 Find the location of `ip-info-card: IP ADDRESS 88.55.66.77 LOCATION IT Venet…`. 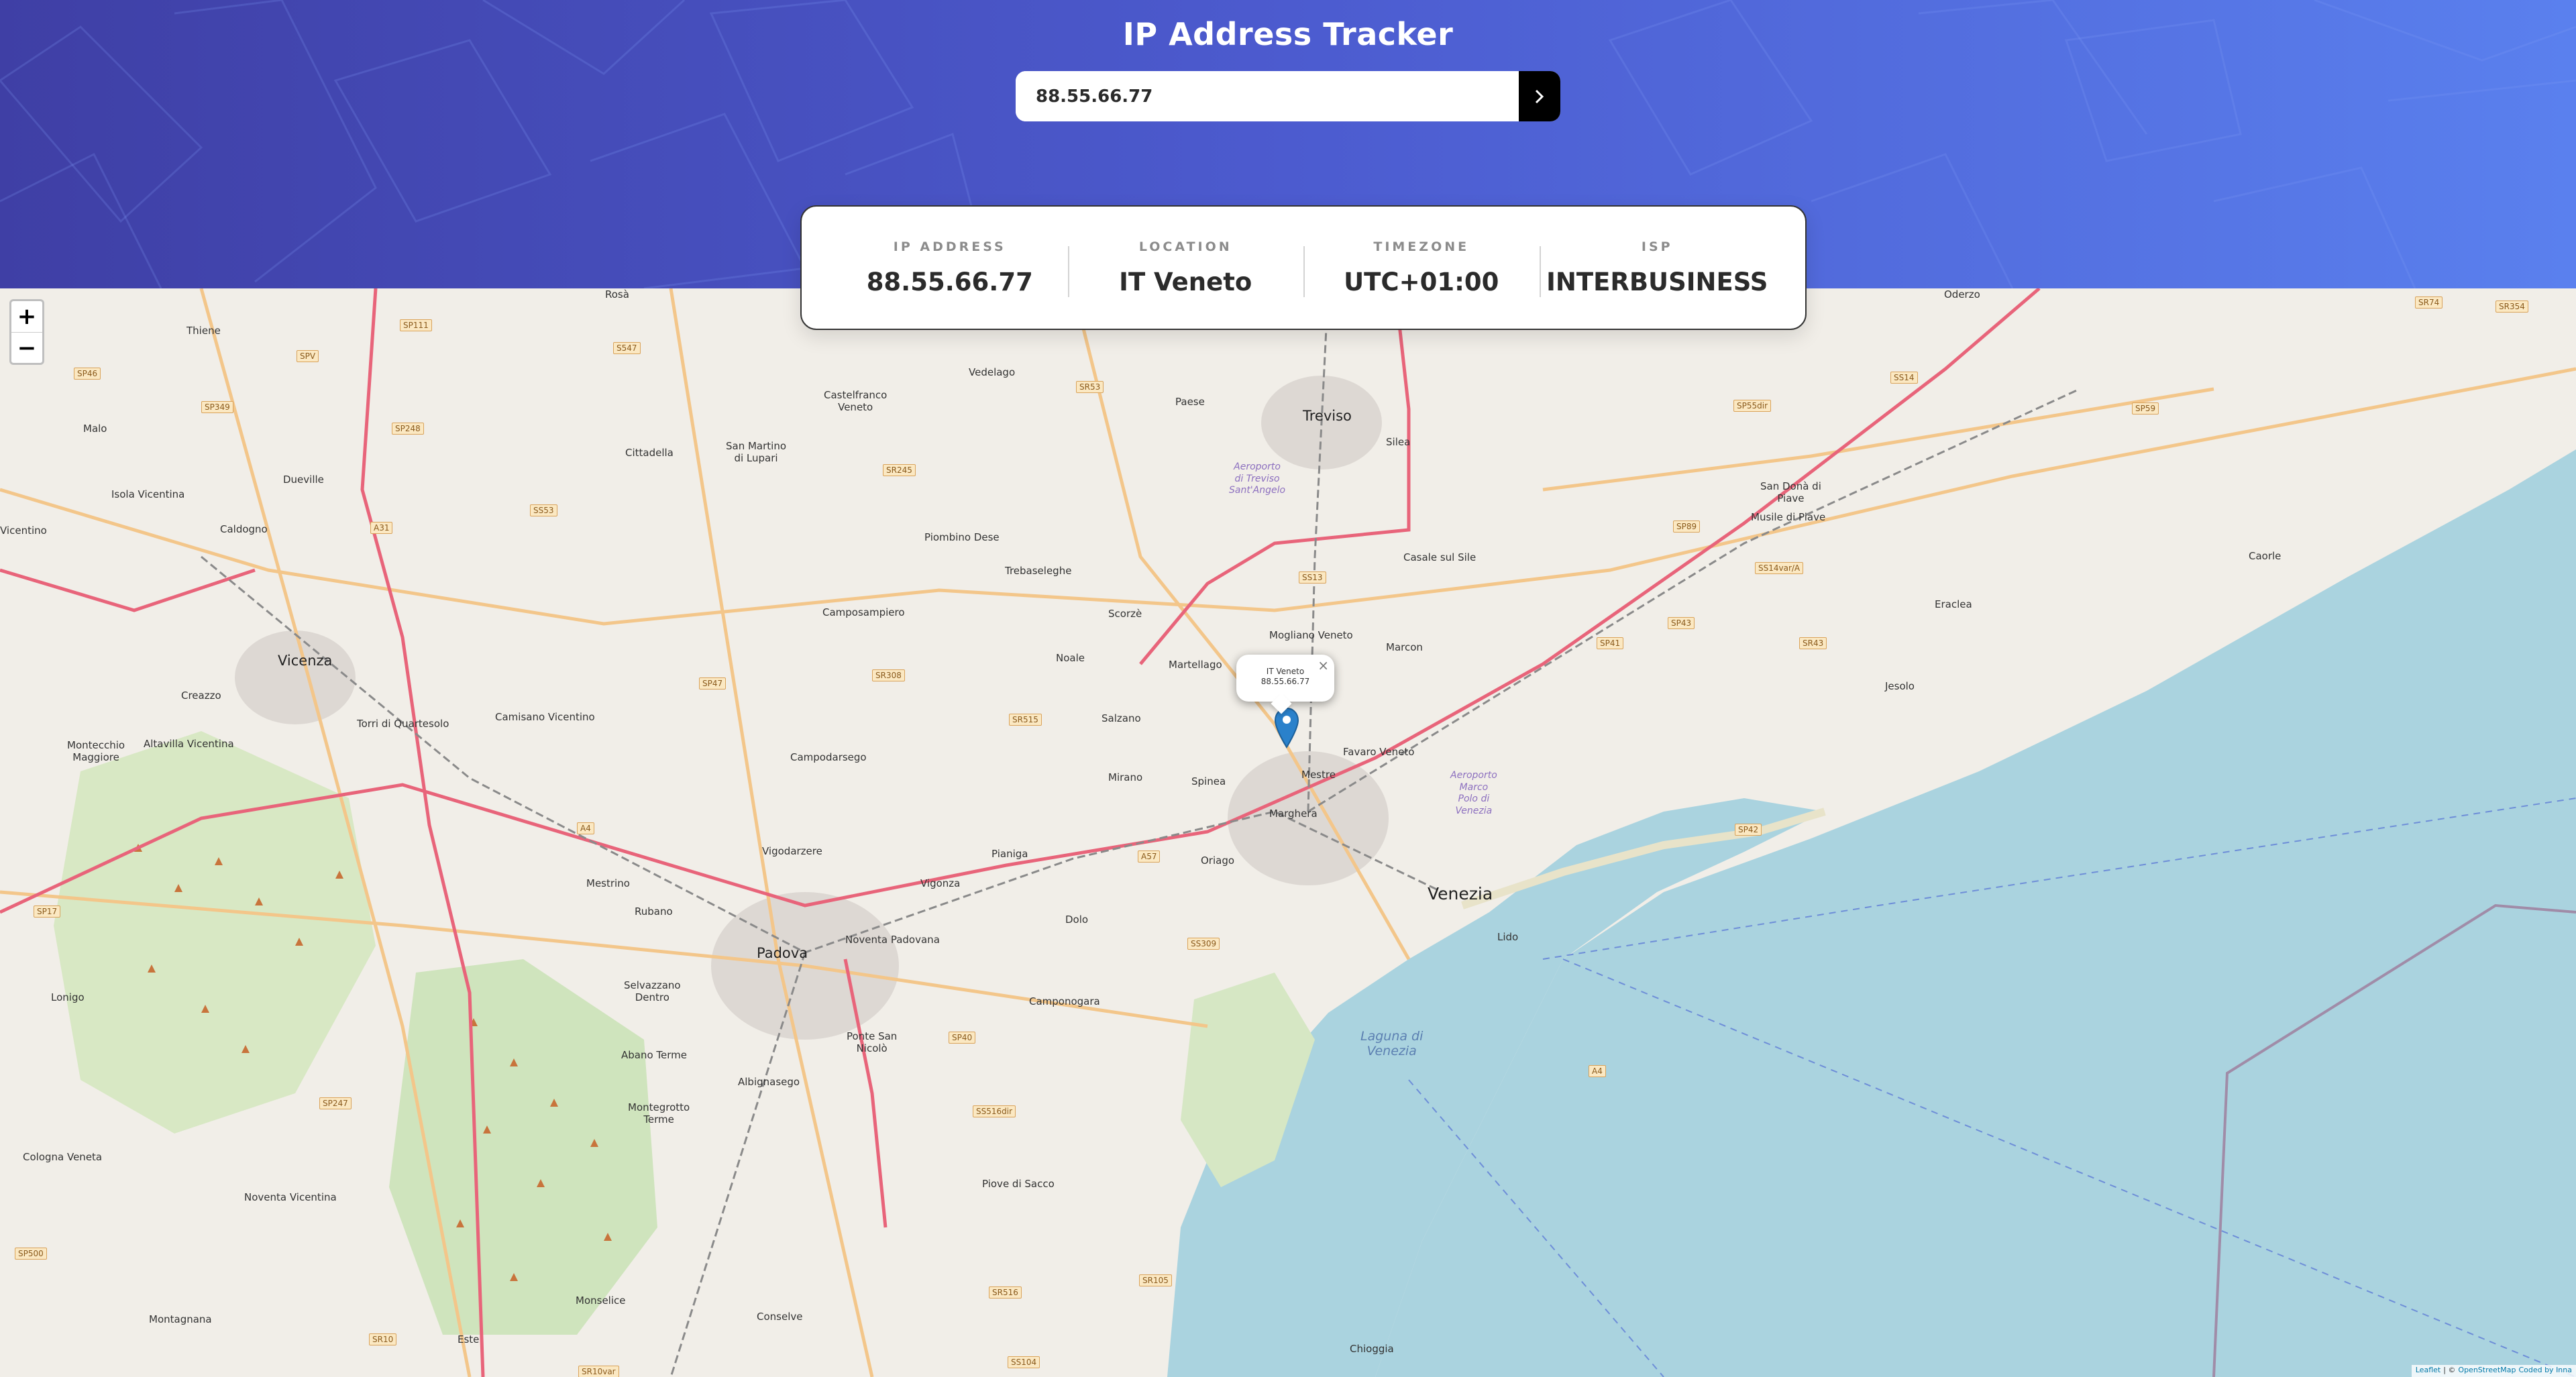

ip-info-card: IP ADDRESS 88.55.66.77 LOCATION IT Venet… is located at coordinates (1303, 267).